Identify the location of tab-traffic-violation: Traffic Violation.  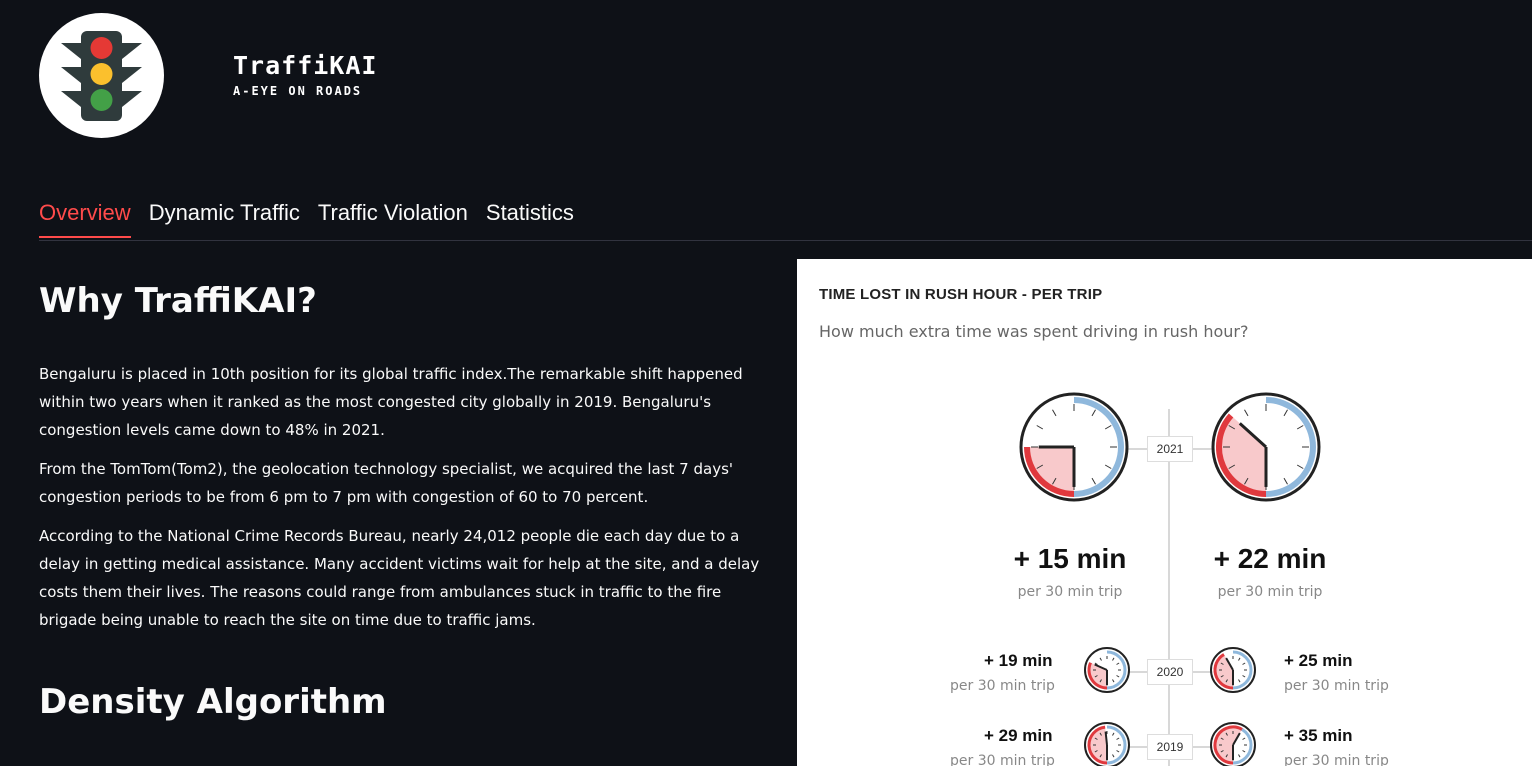
(393, 219).